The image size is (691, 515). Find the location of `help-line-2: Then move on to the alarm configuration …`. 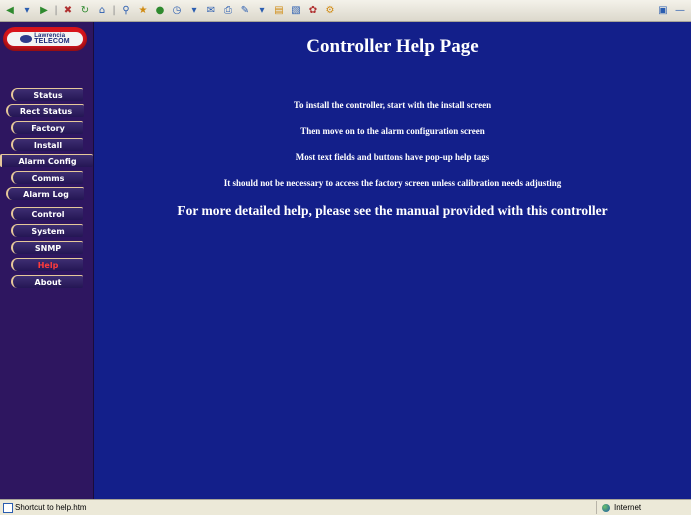

help-line-2: Then move on to the alarm configuration … is located at coordinates (392, 131).